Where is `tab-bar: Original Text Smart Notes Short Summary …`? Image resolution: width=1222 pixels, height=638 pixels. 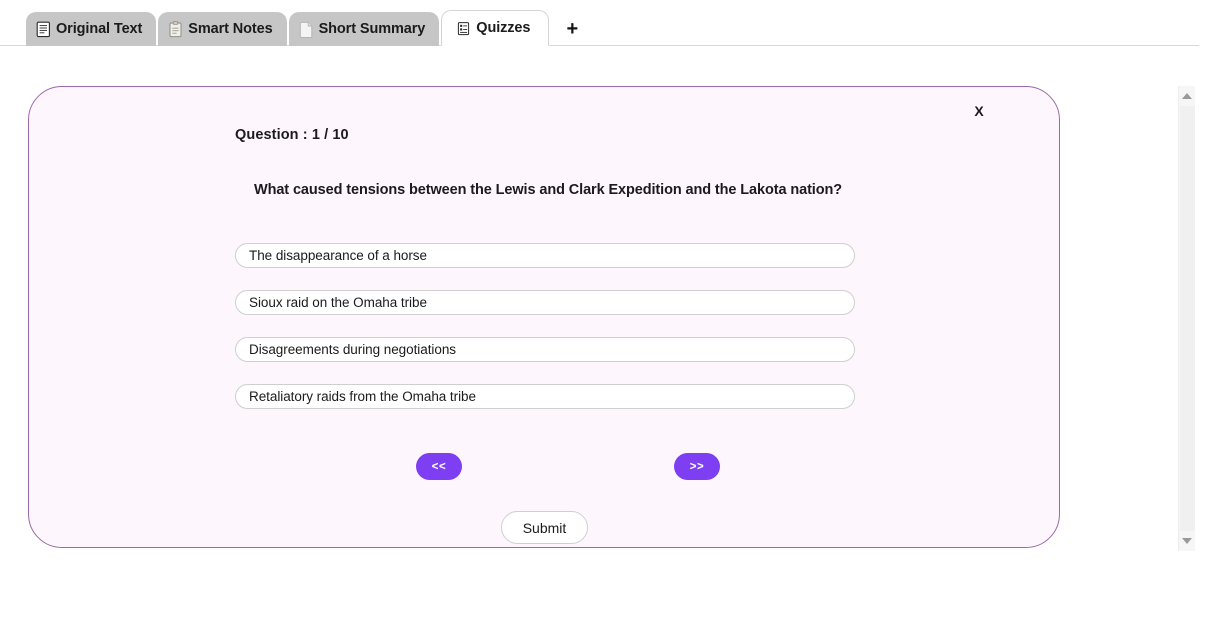 tab-bar: Original Text Smart Notes Short Summary … is located at coordinates (611, 23).